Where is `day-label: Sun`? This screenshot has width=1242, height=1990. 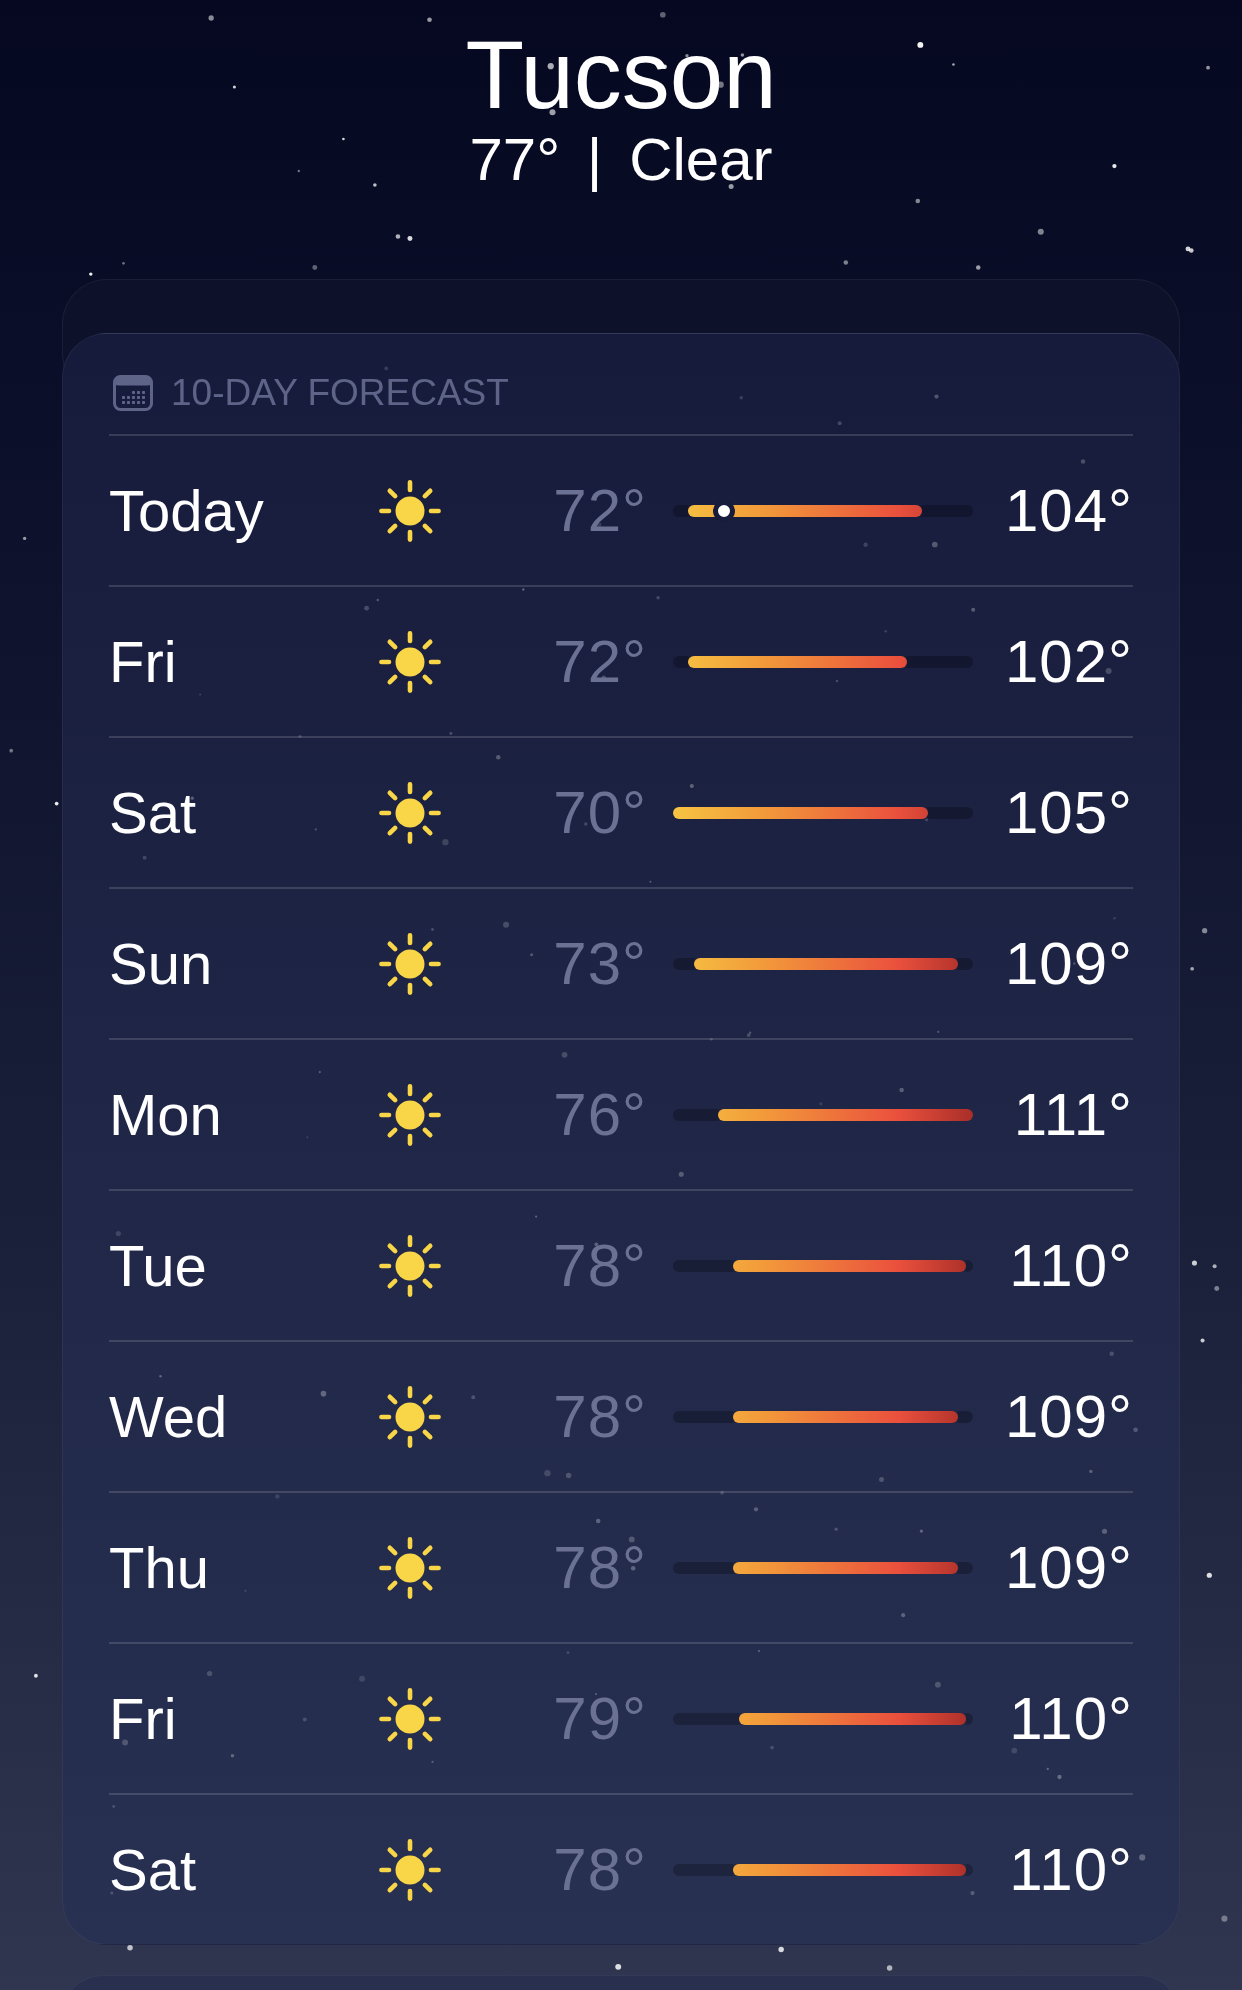
day-label: Sun is located at coordinates (161, 963).